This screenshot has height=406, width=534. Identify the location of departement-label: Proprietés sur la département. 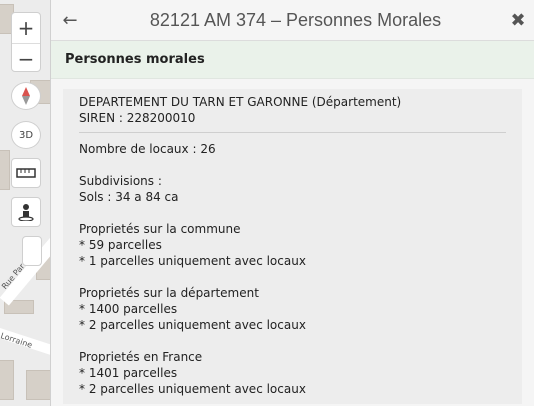
(169, 293).